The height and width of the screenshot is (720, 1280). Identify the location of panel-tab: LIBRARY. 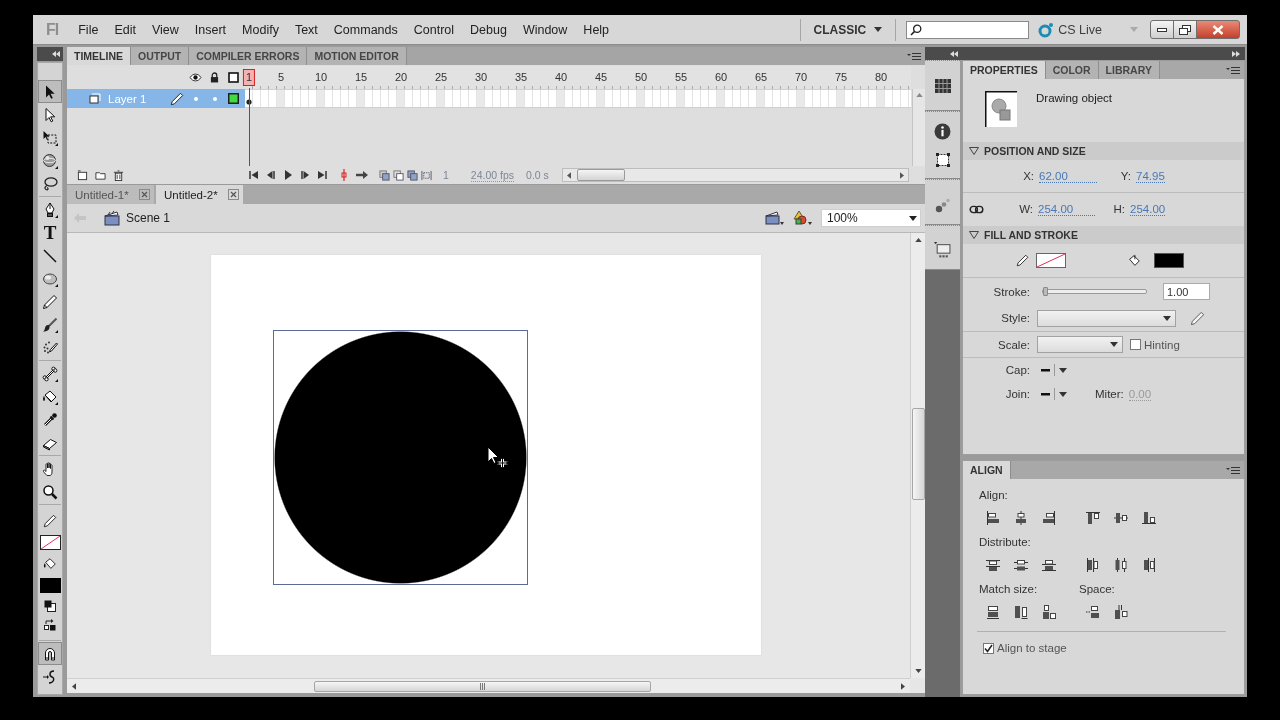
(1129, 70).